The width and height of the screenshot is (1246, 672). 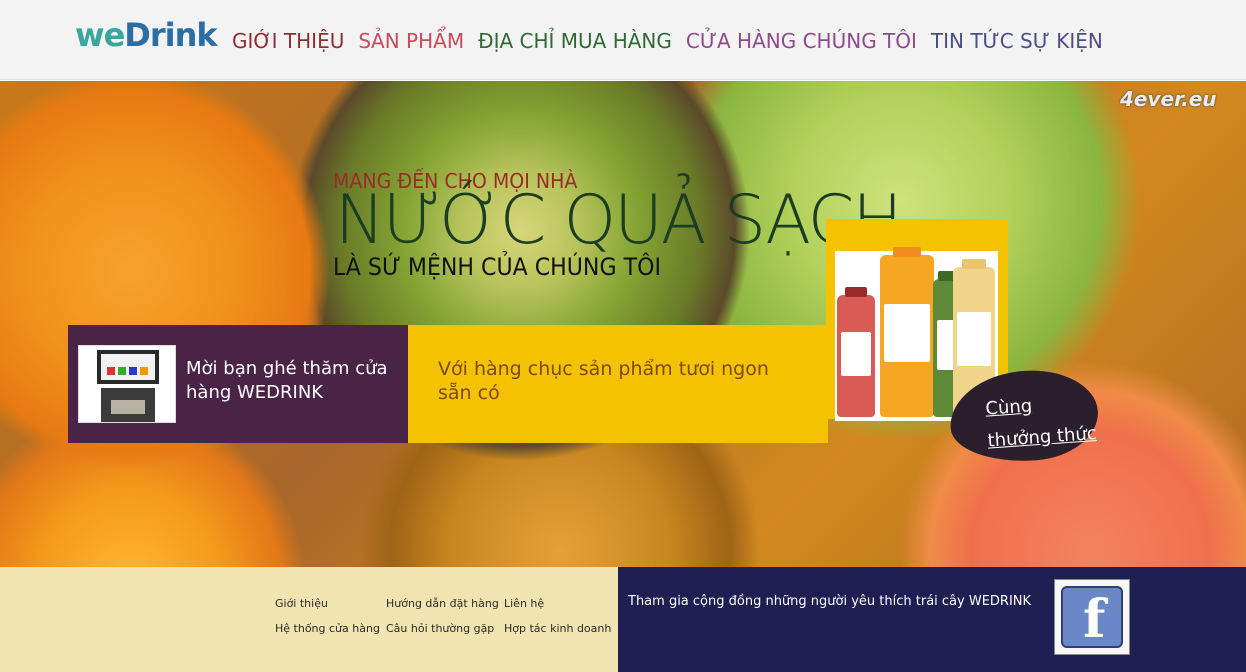 I want to click on footer-link-cau-hoi: Câu hỏi thường gặp, so click(x=440, y=628).